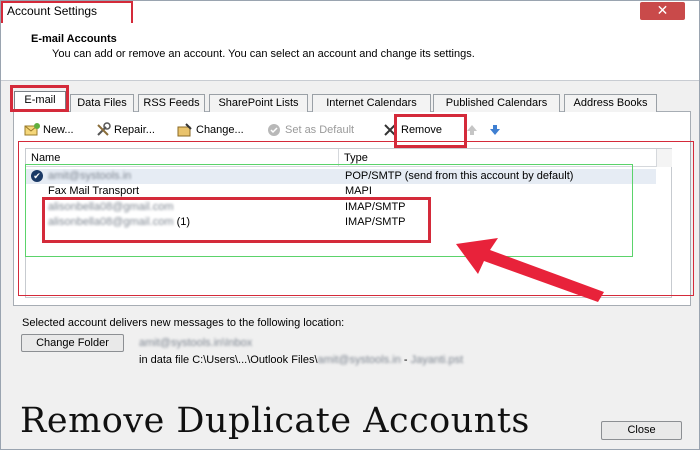 The width and height of the screenshot is (700, 450). I want to click on duplicate-accounts-highlight-box, so click(236, 220).